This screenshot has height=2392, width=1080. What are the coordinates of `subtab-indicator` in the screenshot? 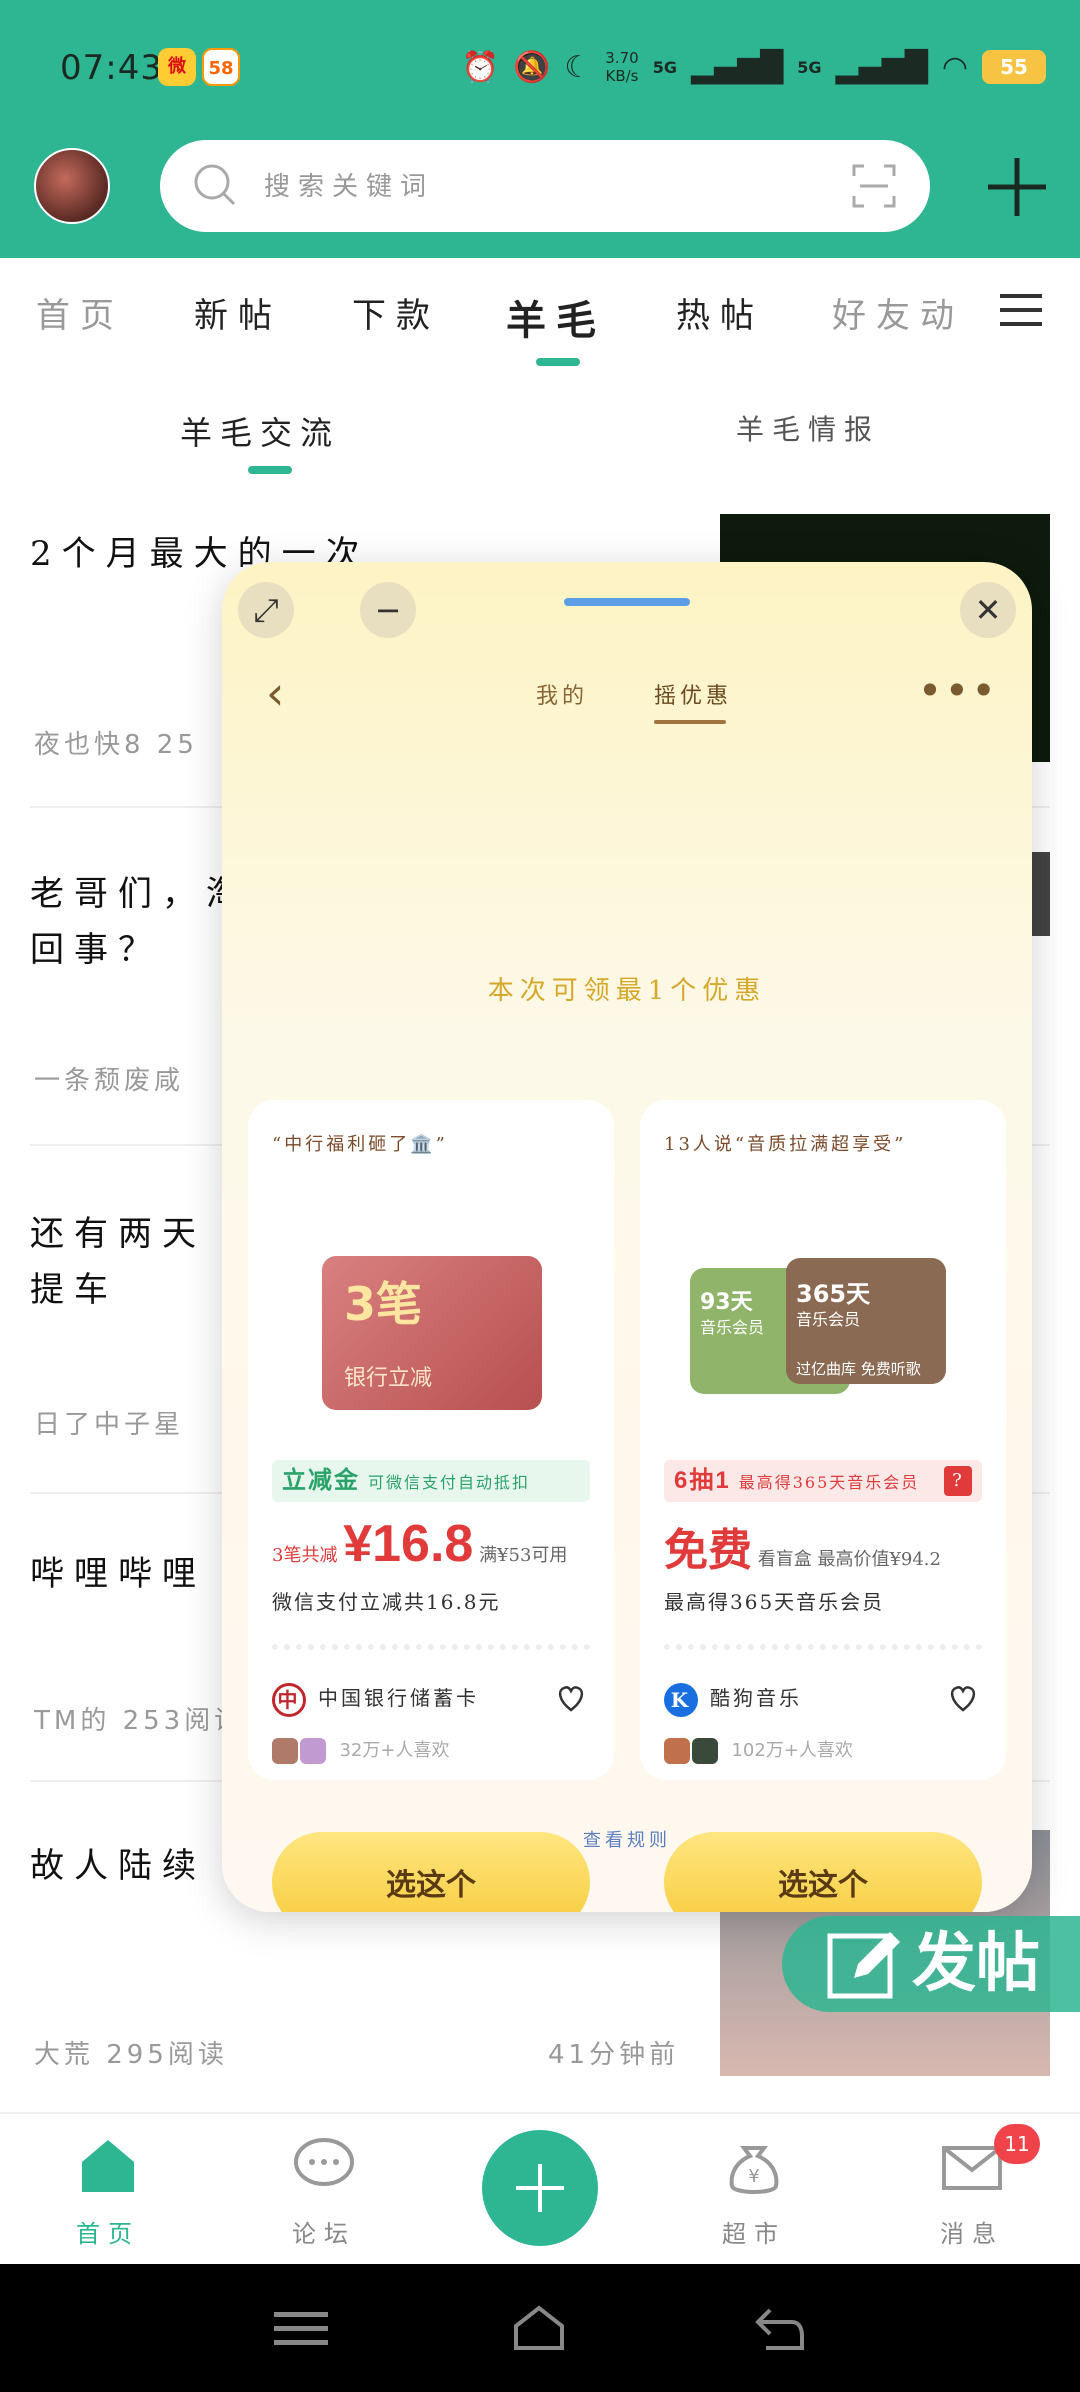 It's located at (270, 470).